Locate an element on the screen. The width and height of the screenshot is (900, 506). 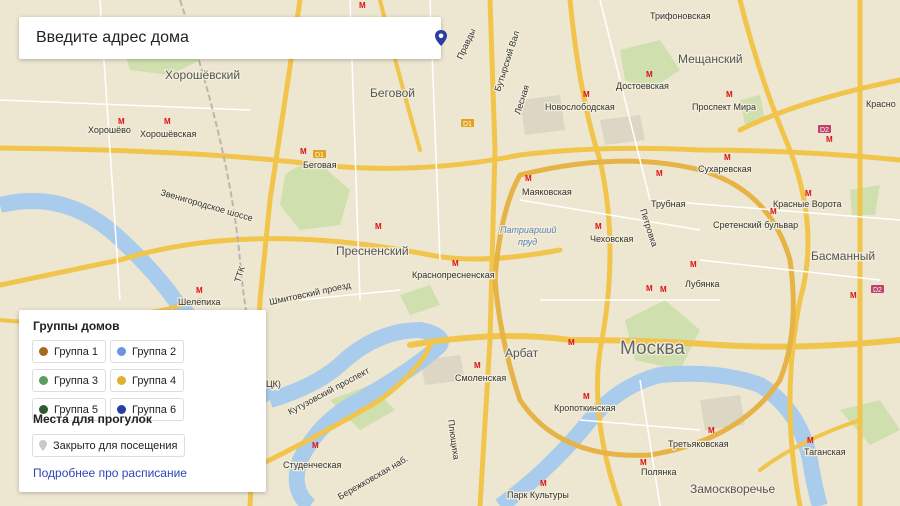
address-search-box is located at coordinates (233, 38).